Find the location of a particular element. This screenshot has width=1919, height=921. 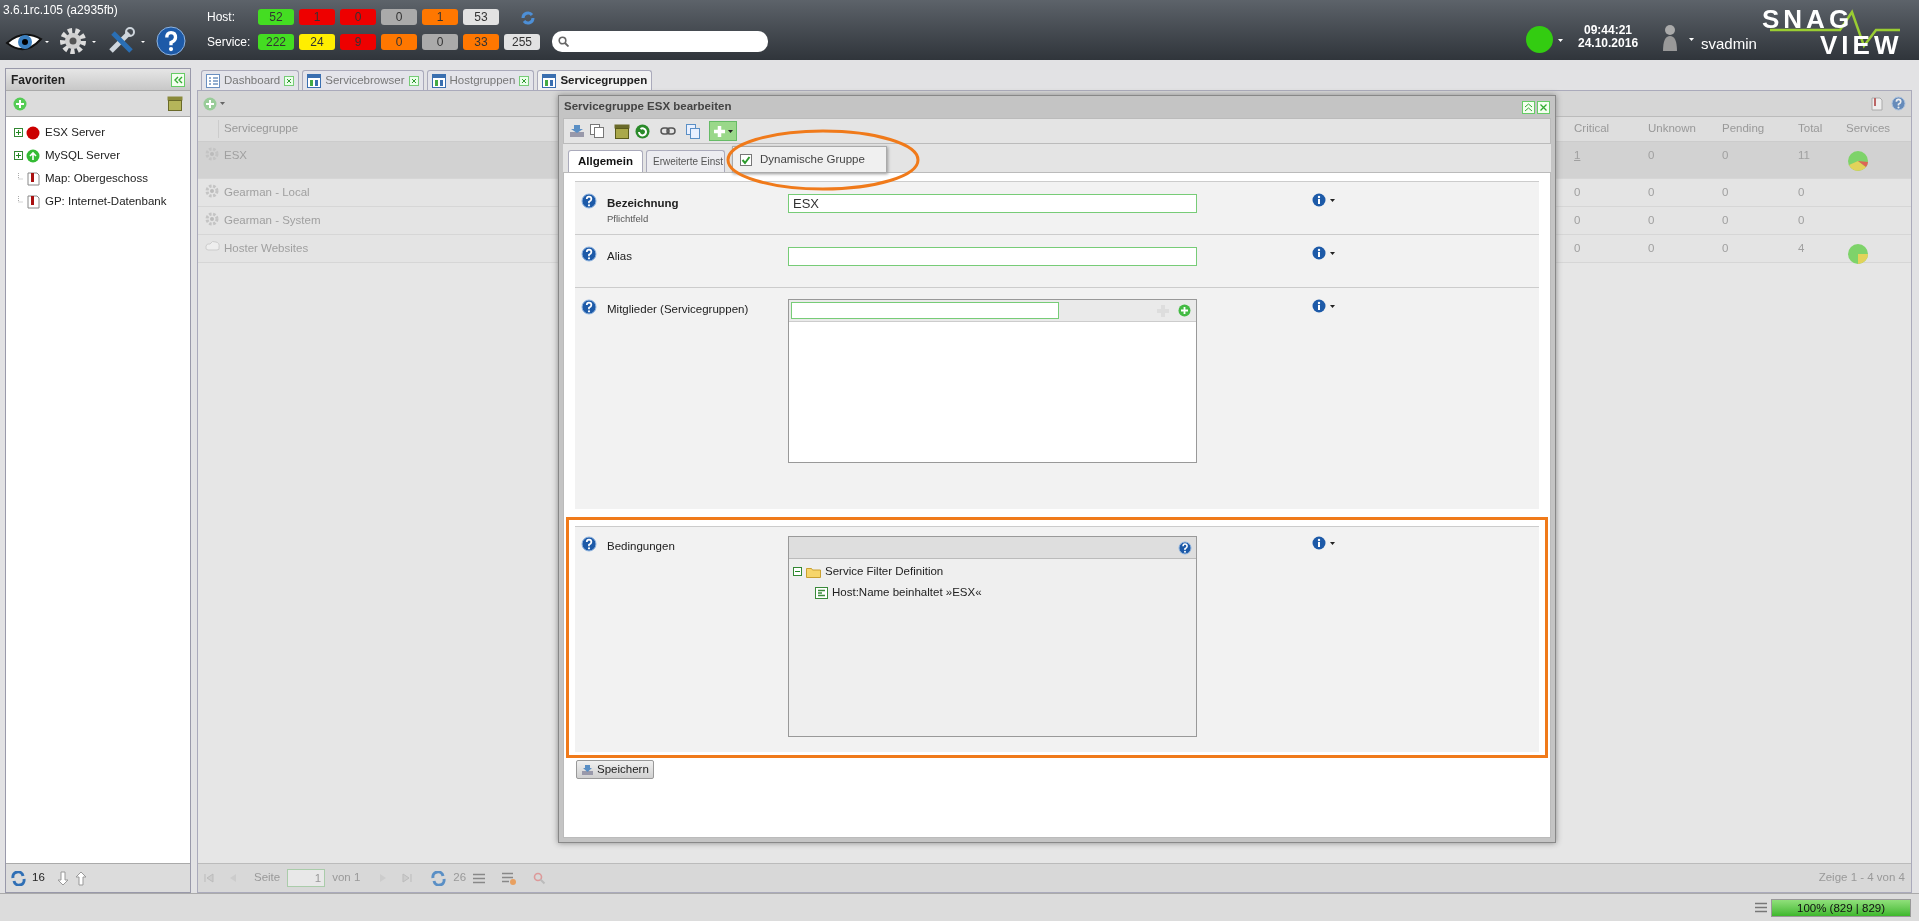

collapse-icon is located at coordinates (178, 79).